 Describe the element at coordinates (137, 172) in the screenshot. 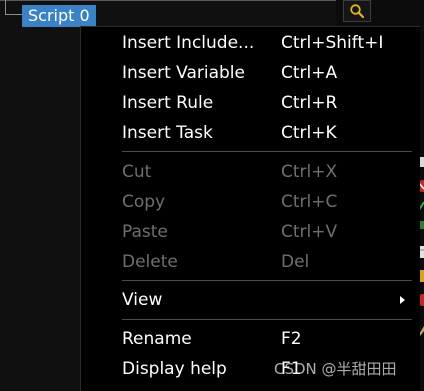

I see `menu-item-label: Cut` at that location.